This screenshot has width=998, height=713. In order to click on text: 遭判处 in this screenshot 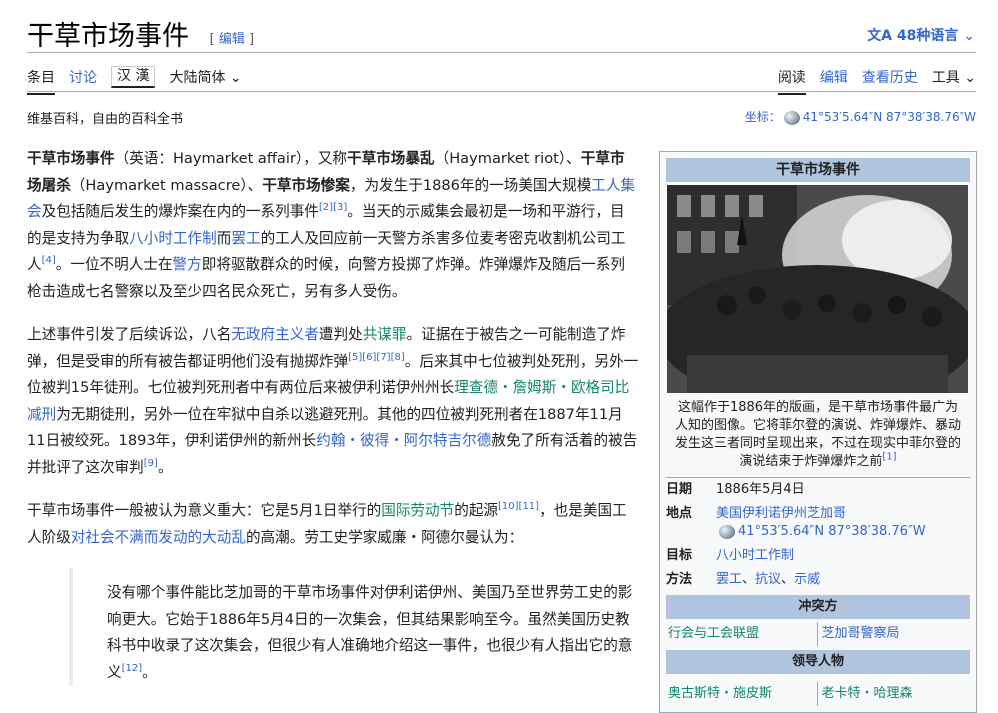, I will do `click(340, 334)`.